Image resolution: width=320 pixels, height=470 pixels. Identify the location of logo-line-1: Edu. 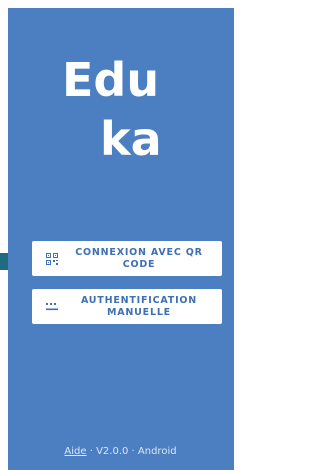
(111, 80).